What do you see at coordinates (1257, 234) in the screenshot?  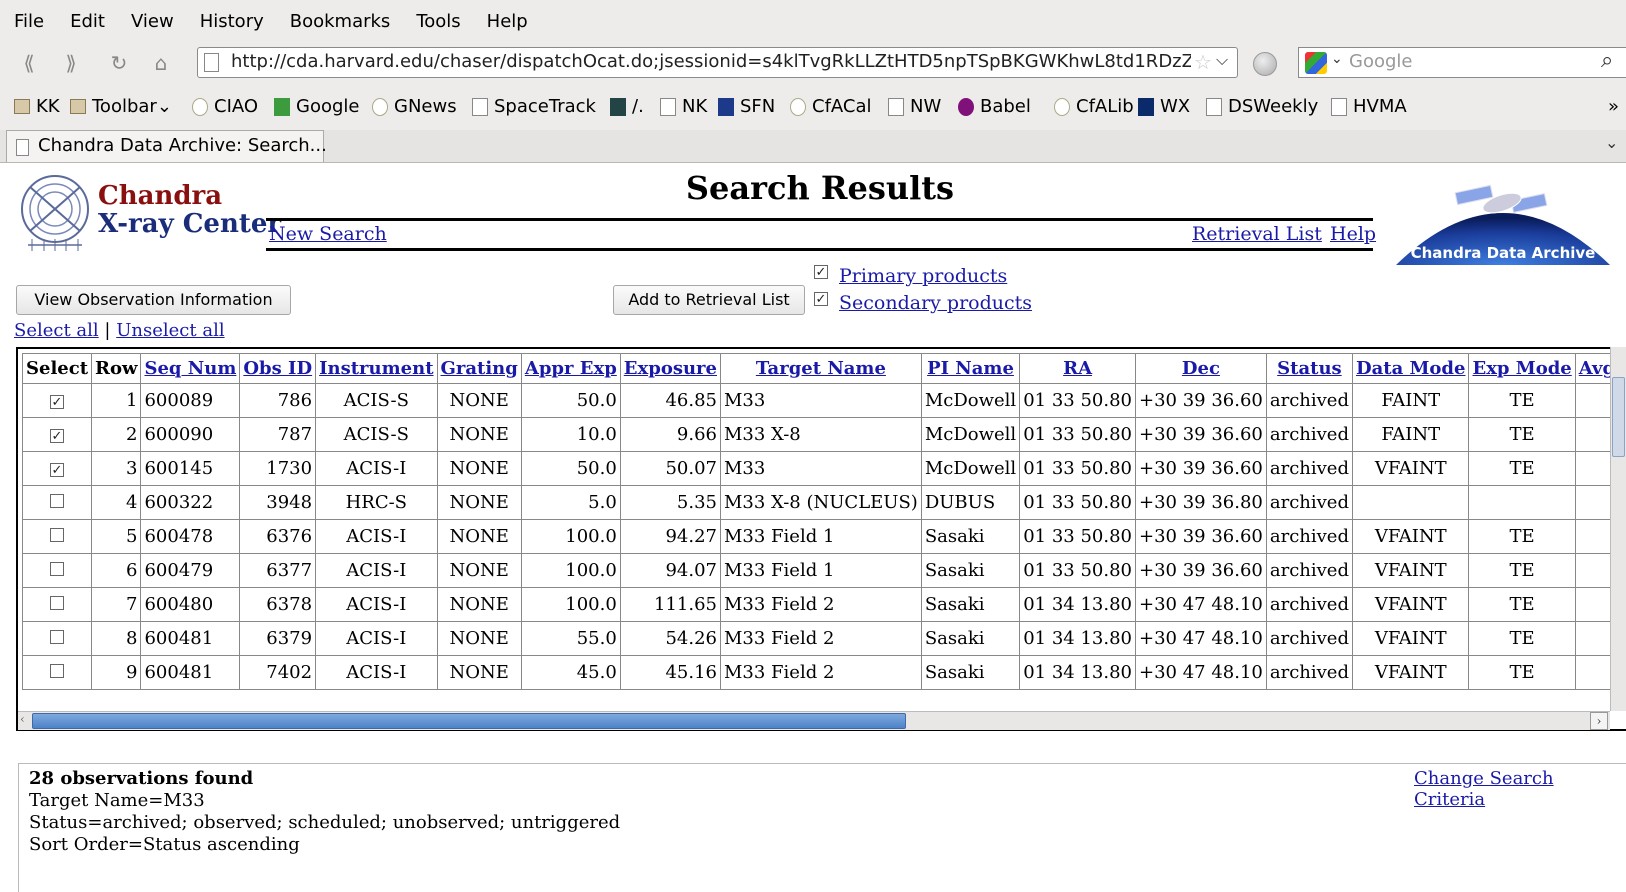 I see `retrieval-list-link: Retrieval List` at bounding box center [1257, 234].